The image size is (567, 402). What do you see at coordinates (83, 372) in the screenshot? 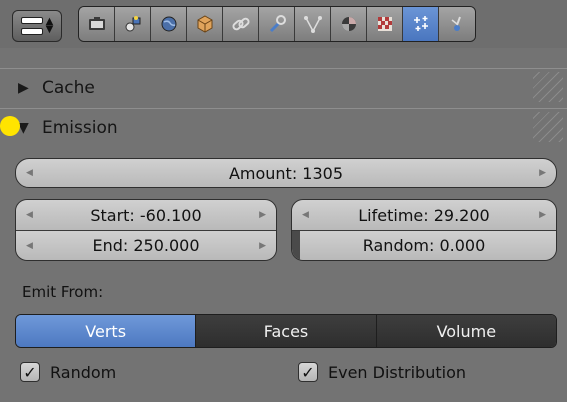
I see `random-checkbox-label: Random` at bounding box center [83, 372].